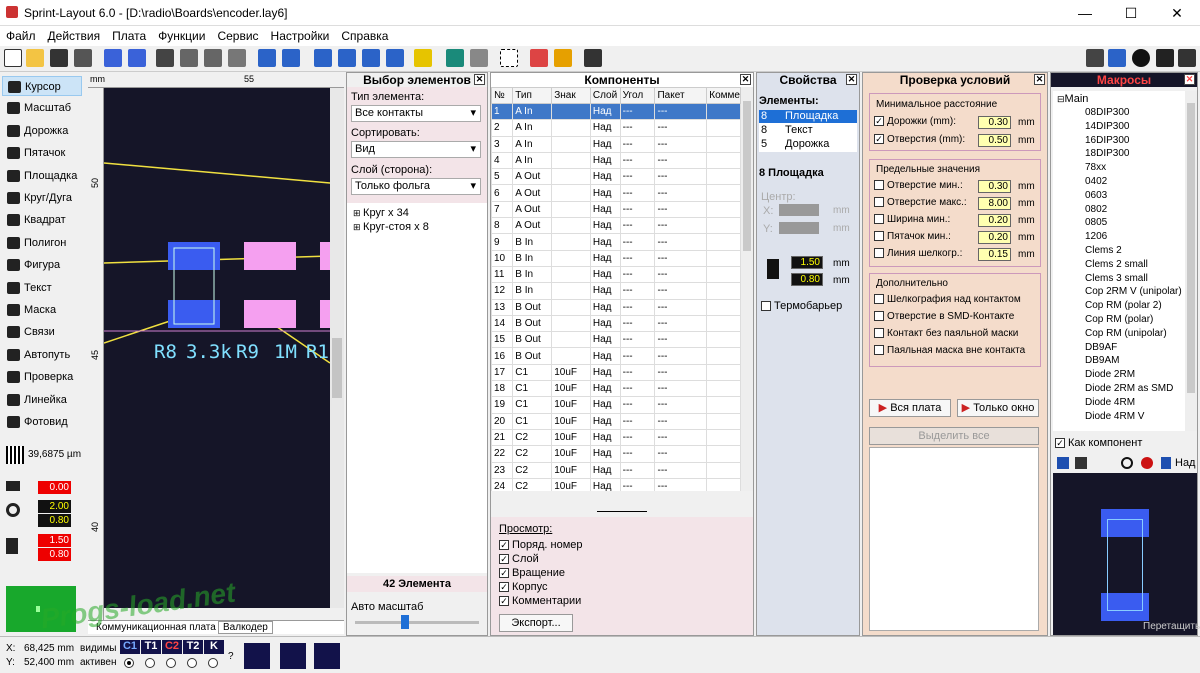 This screenshot has width=1200, height=673. What do you see at coordinates (994, 122) in the screenshot?
I see `min-tracks-field: 0.30` at bounding box center [994, 122].